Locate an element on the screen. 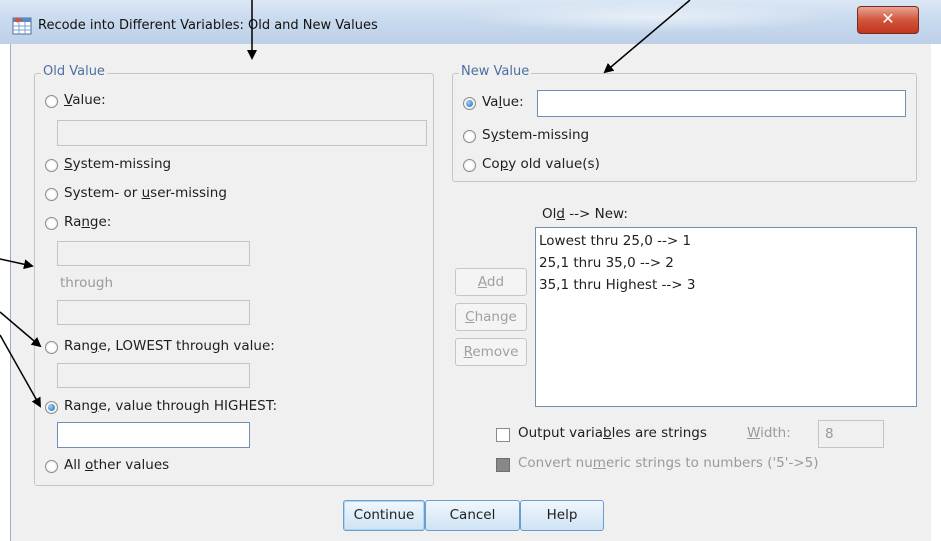  close-icon: ✕ is located at coordinates (888, 18).